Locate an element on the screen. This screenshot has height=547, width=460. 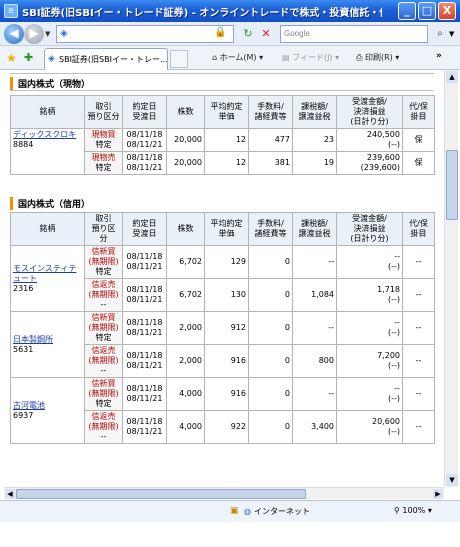
avg-price: 916 is located at coordinates (226, 361).